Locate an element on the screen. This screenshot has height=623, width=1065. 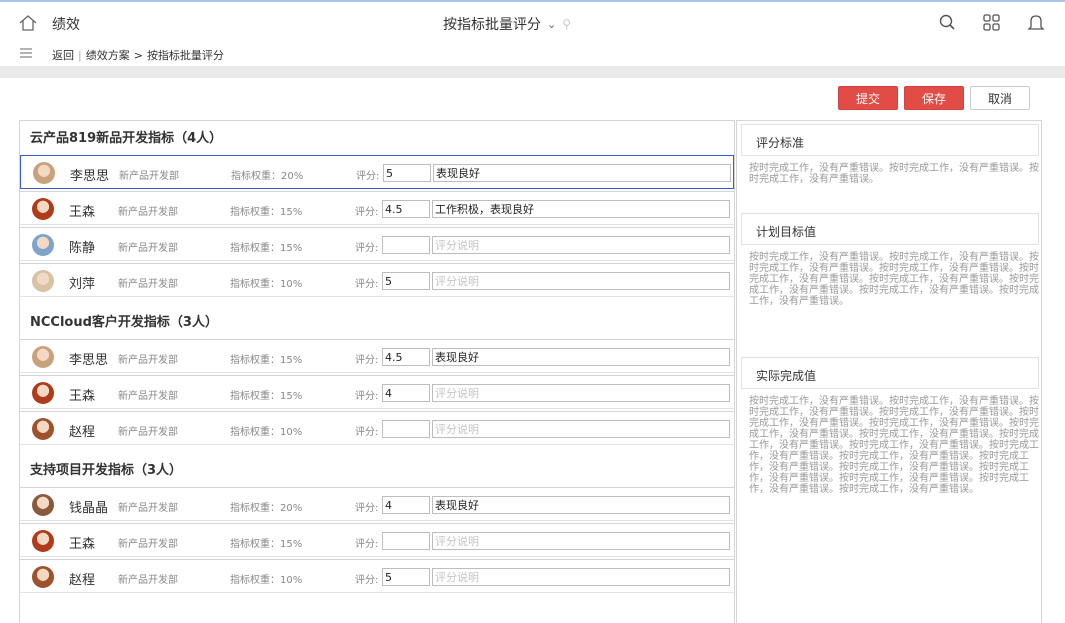
person-row: 钱晶晶 新产品开发部 指标权重：20% 评分: is located at coordinates (377, 504).